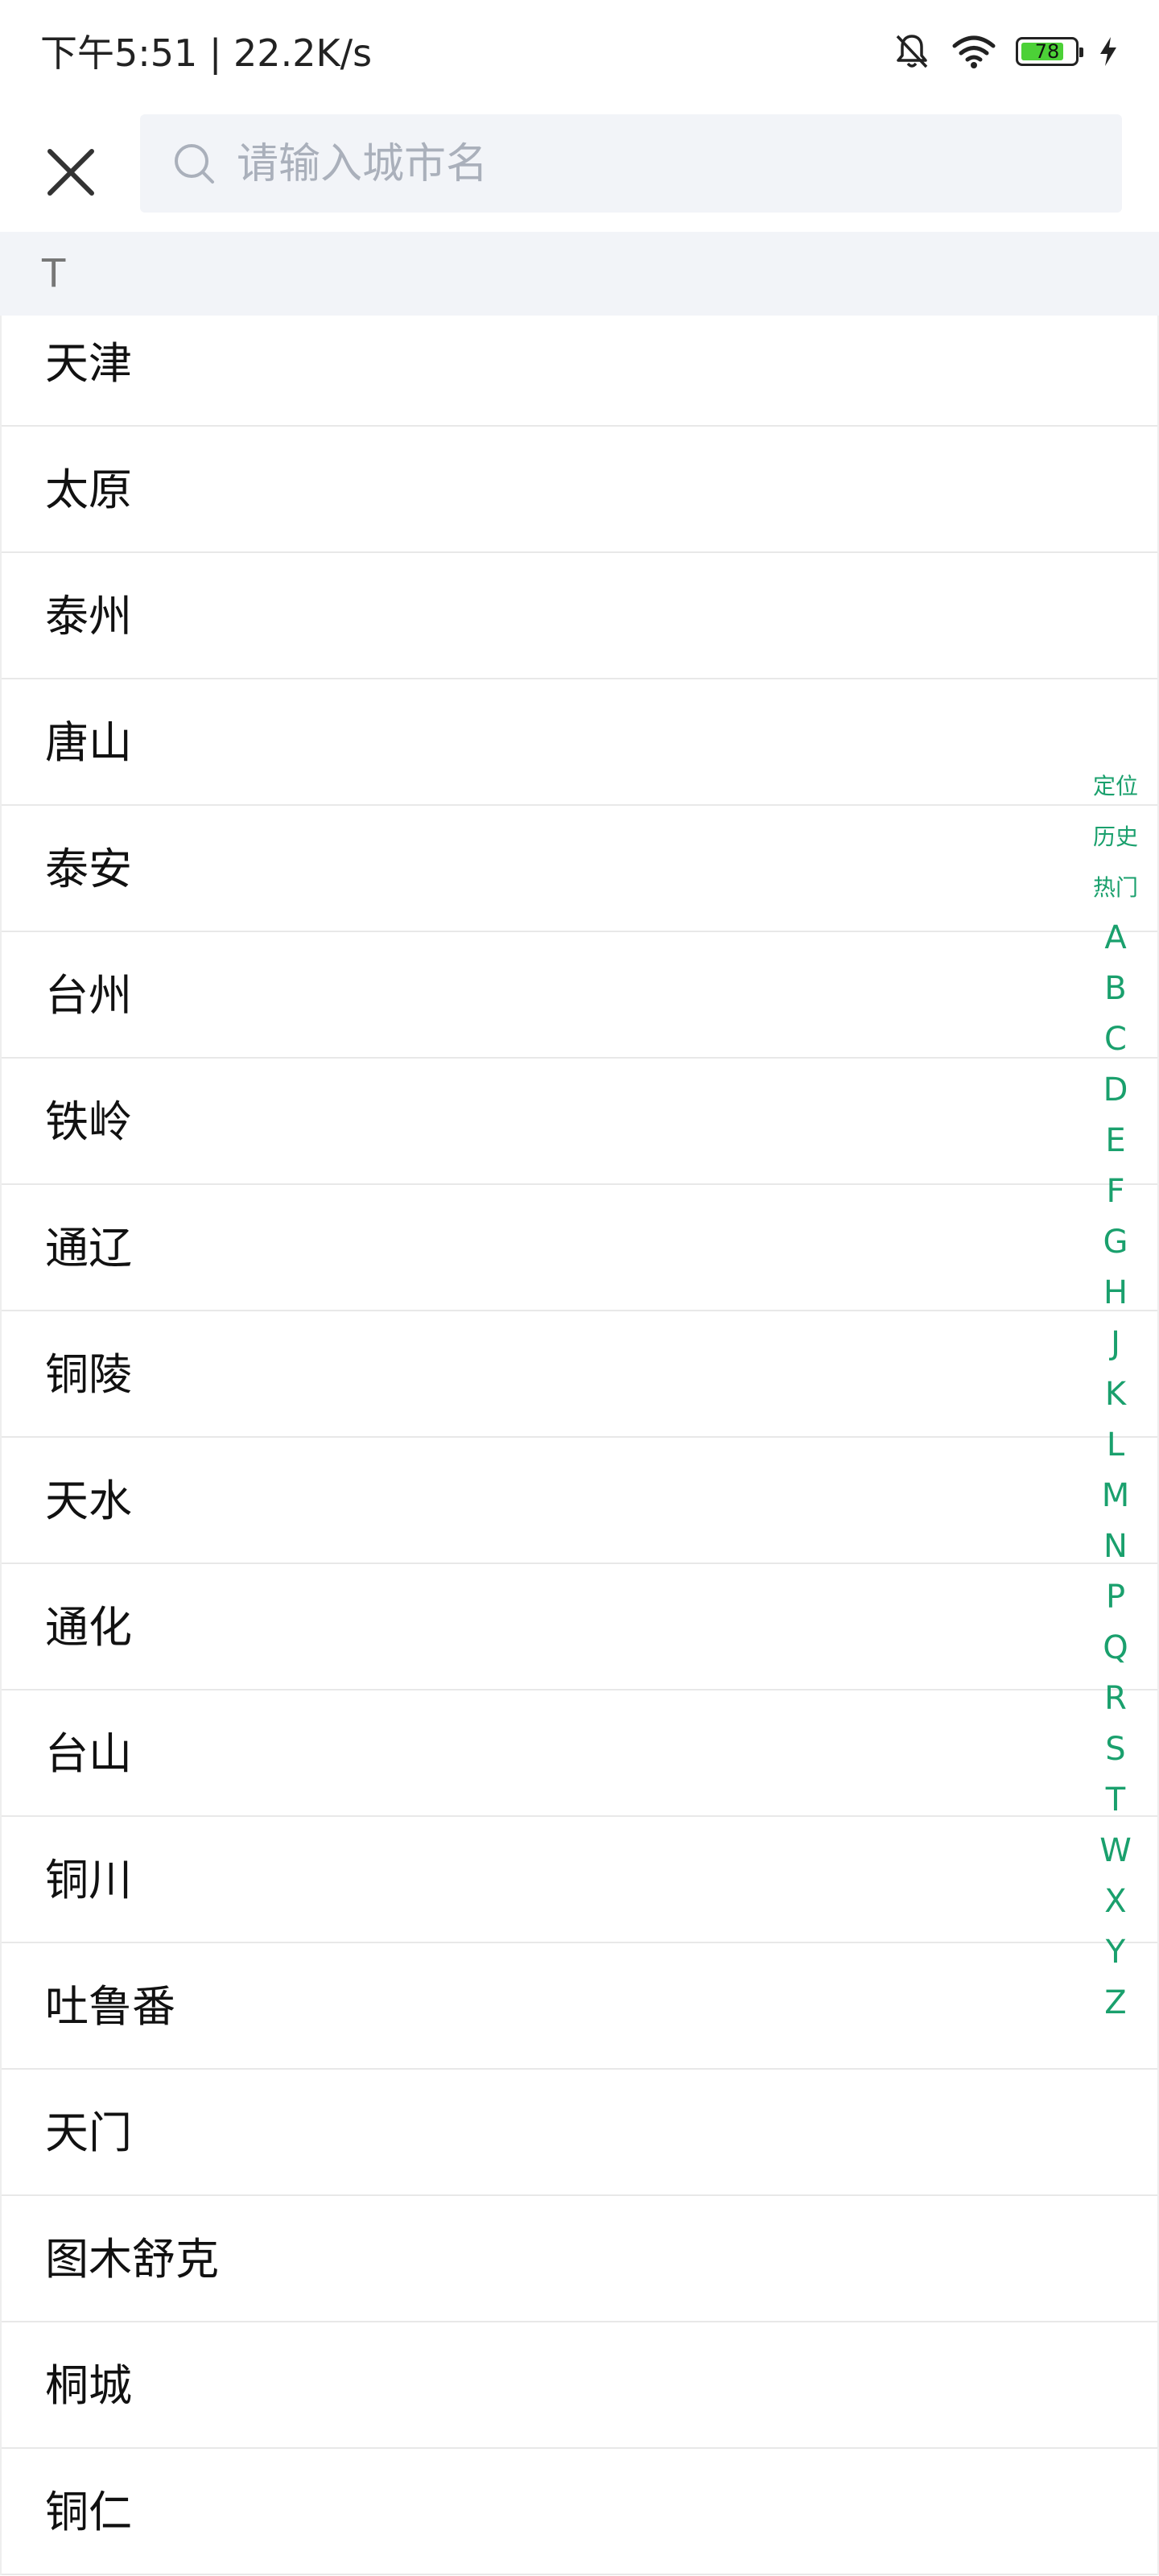  Describe the element at coordinates (1115, 1952) in the screenshot. I see `index-letter: Y` at that location.